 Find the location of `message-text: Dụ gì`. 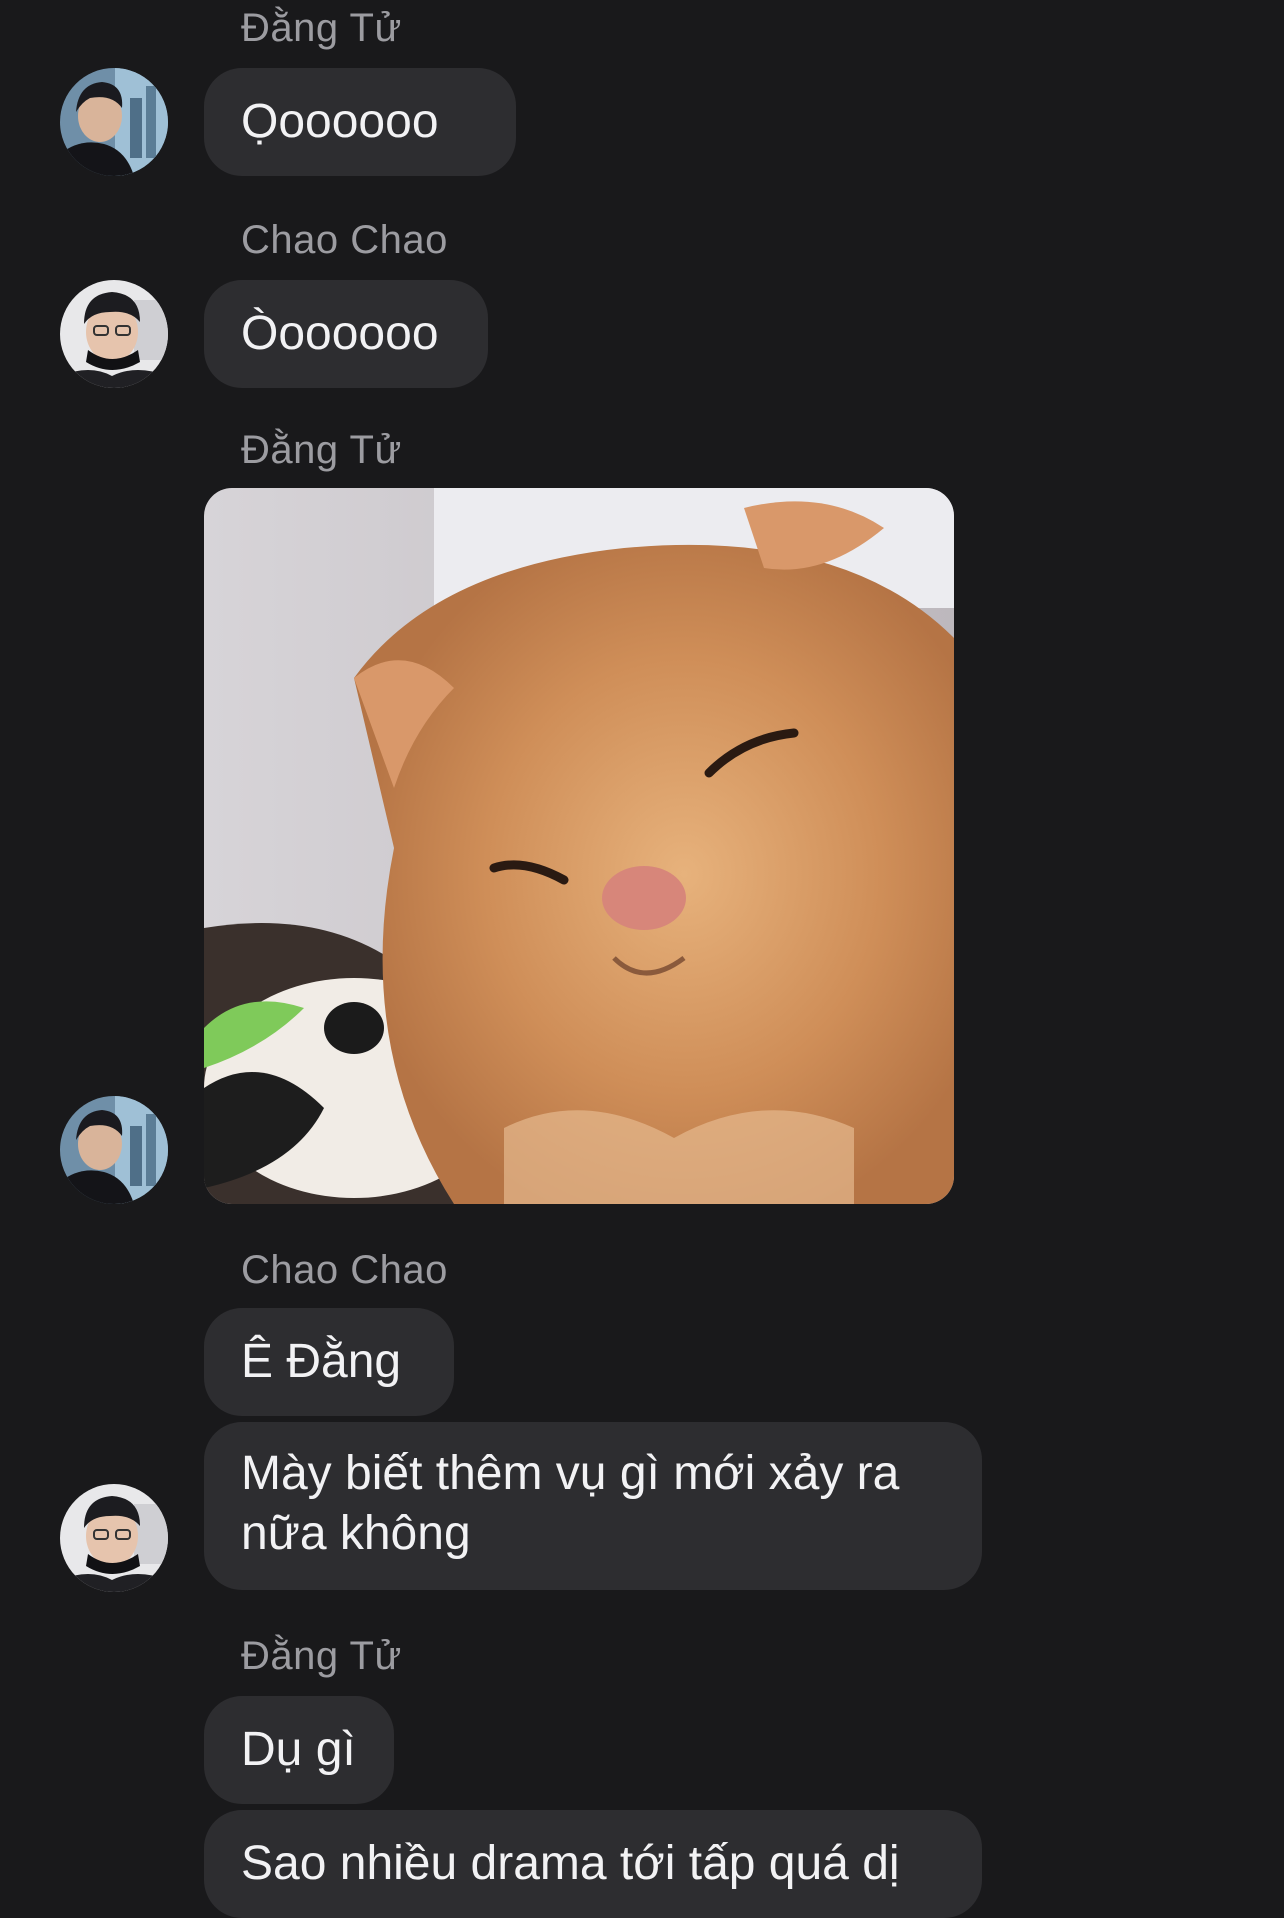

message-text: Dụ gì is located at coordinates (298, 1749).